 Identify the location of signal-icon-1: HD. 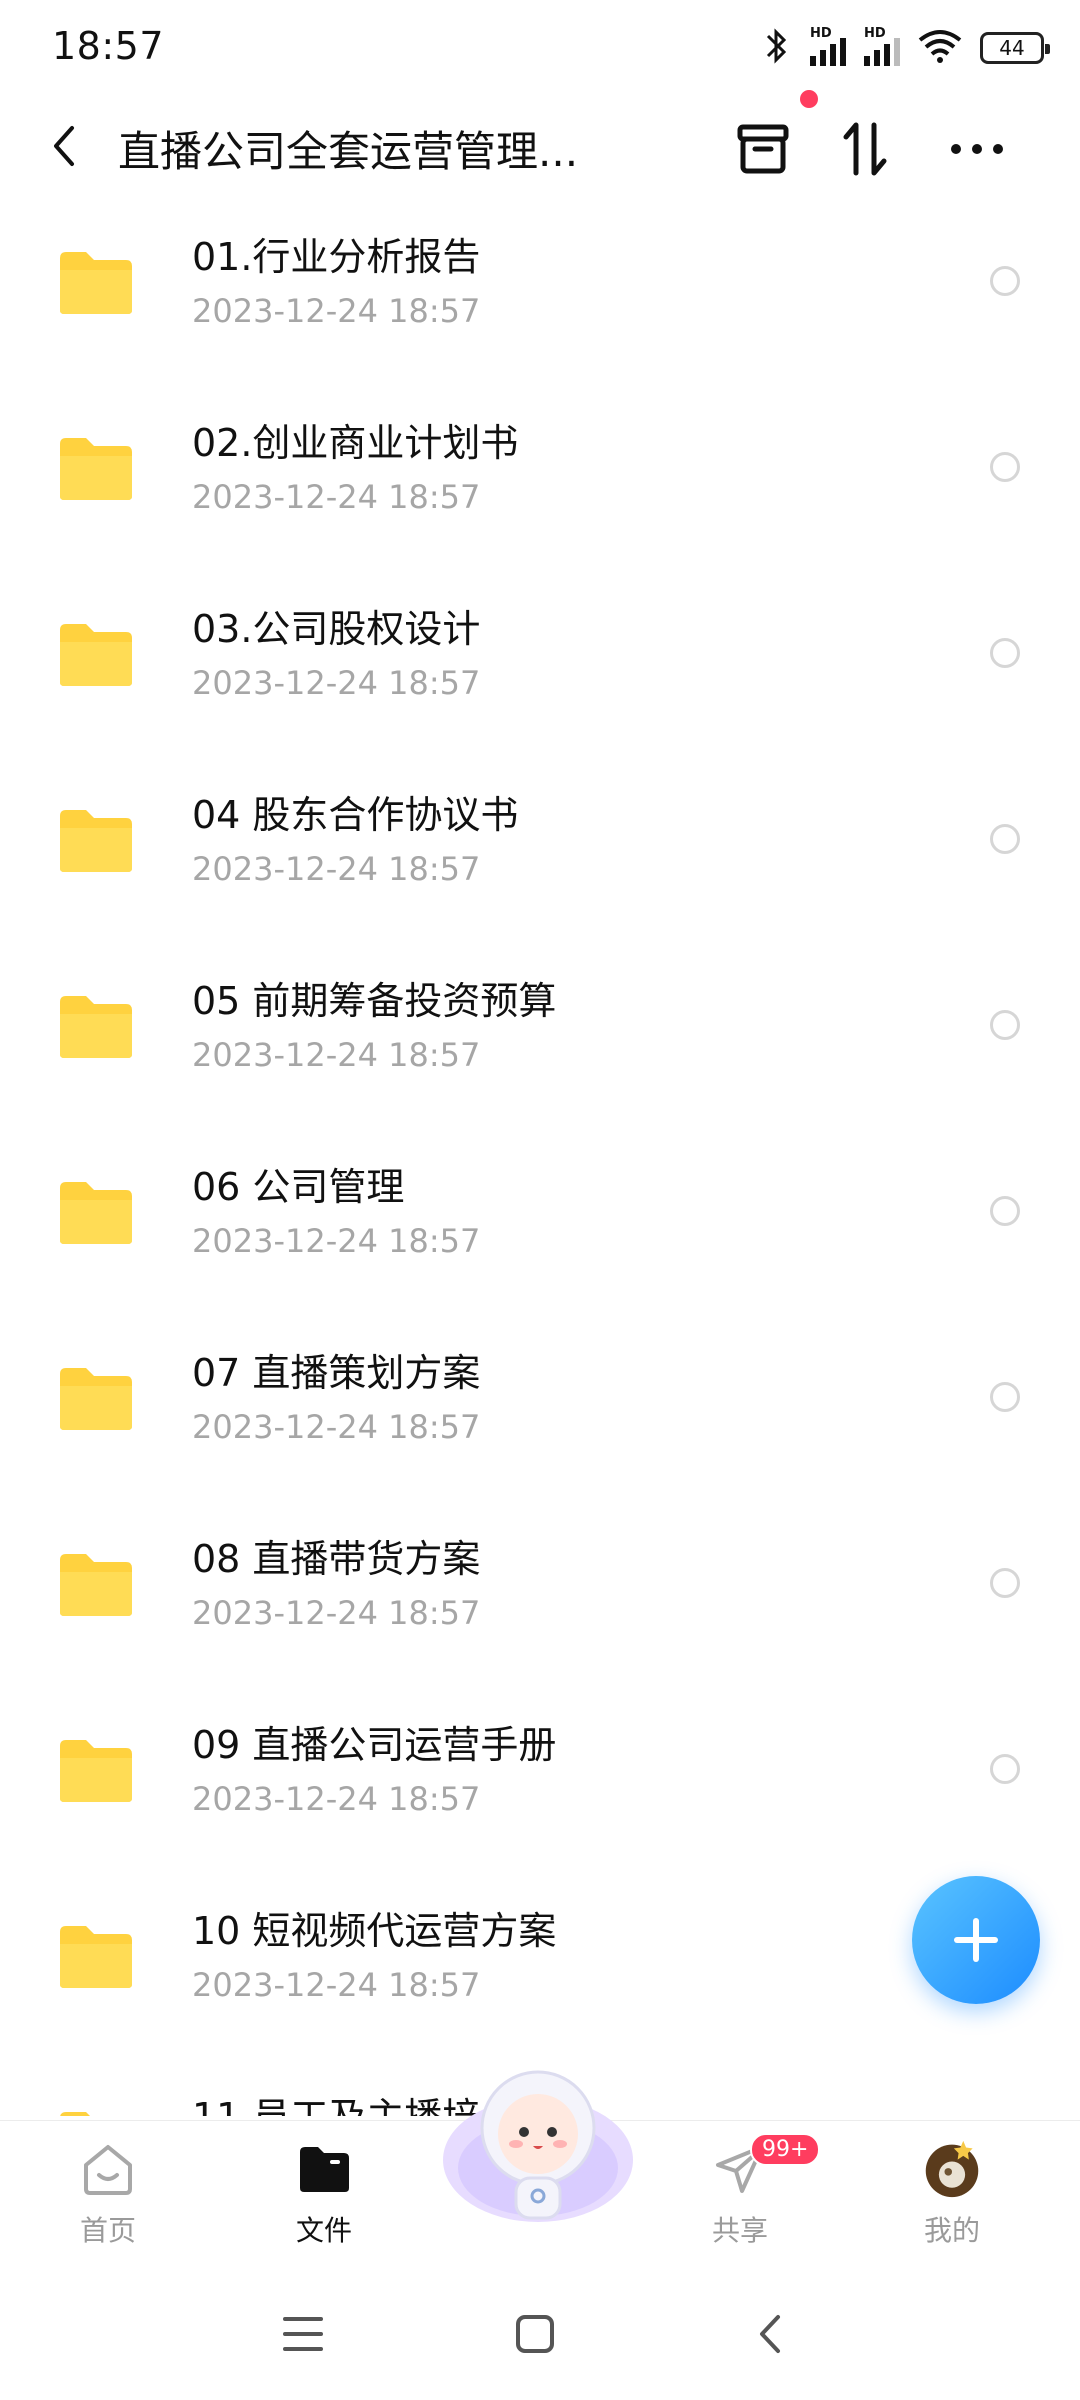
(828, 46).